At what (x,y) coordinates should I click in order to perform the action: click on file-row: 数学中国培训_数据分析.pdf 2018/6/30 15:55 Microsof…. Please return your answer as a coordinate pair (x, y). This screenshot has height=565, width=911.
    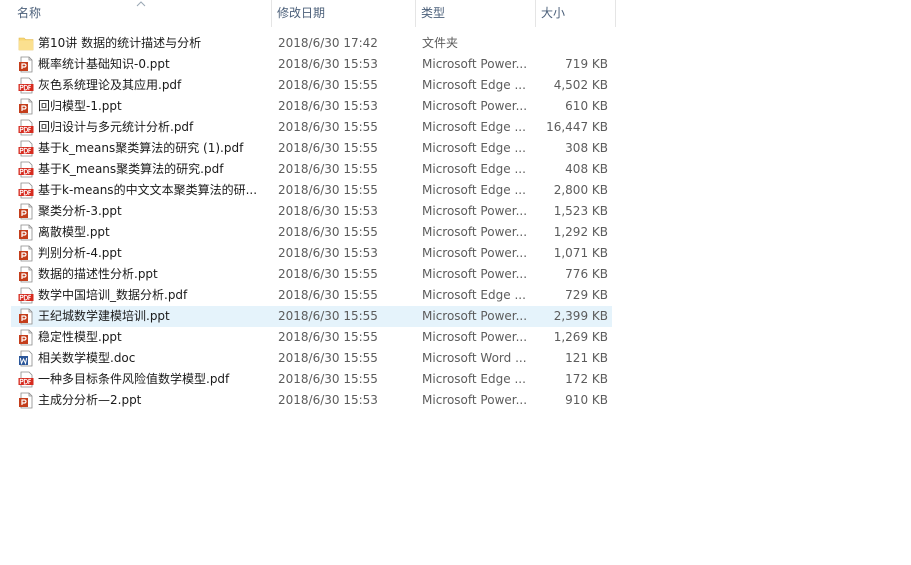
    Looking at the image, I should click on (311, 295).